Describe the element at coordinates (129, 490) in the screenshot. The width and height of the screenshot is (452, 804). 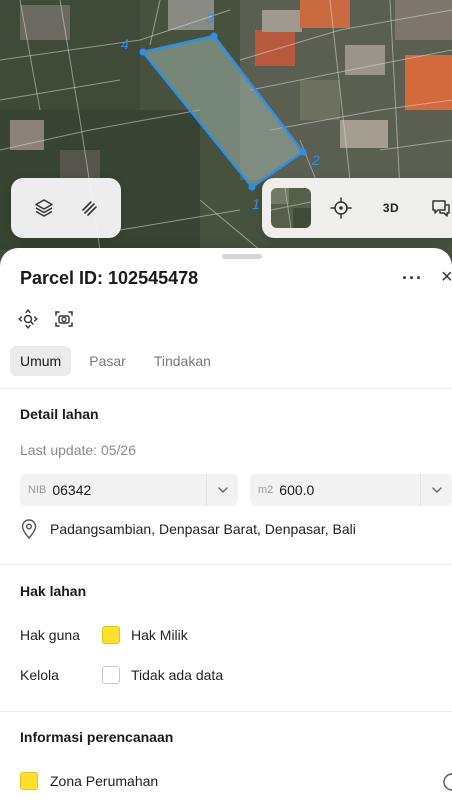
I see `nib-field: NIB 06342` at that location.